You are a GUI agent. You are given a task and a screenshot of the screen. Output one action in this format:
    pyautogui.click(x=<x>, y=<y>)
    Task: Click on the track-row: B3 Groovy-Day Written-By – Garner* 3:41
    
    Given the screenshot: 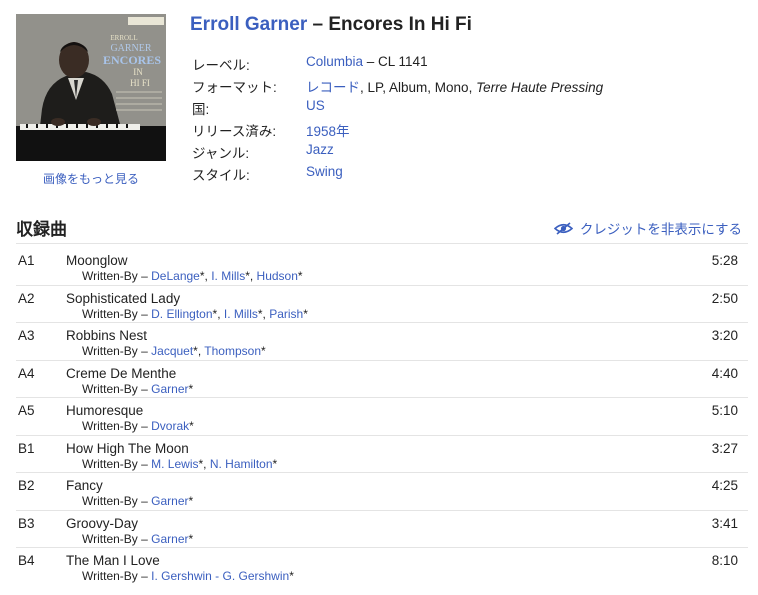 What is the action you would take?
    pyautogui.click(x=382, y=529)
    